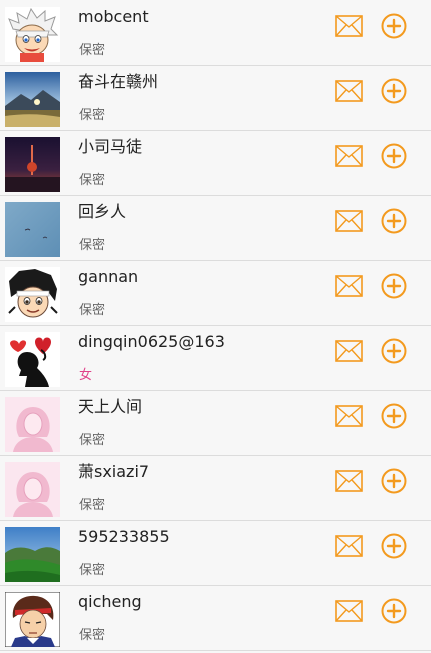  I want to click on user-gender: 女, so click(86, 375).